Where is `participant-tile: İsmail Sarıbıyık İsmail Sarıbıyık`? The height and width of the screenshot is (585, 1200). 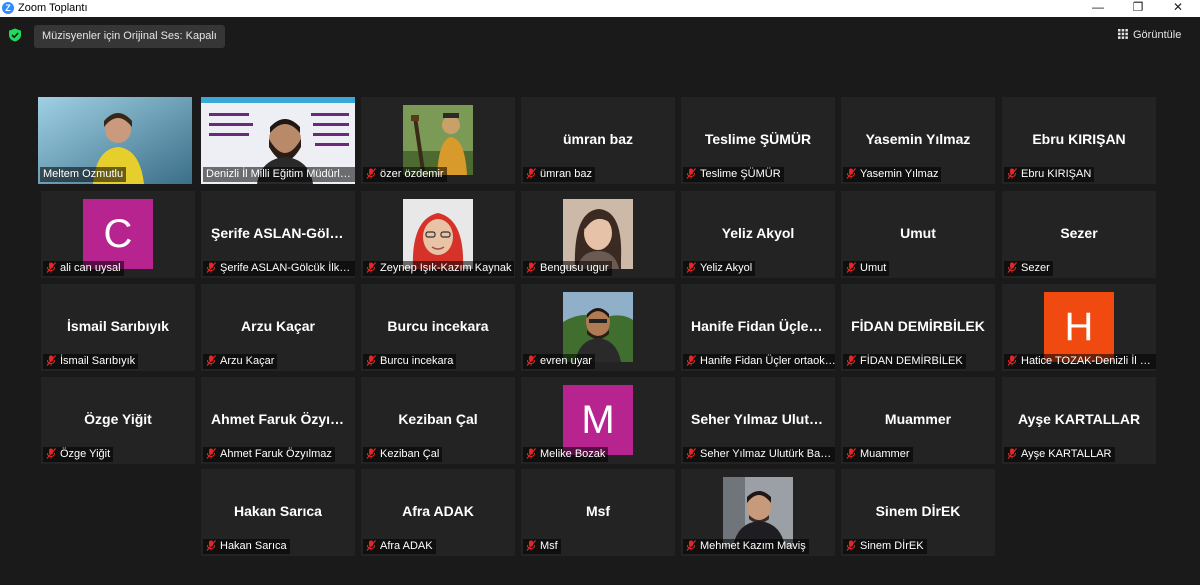 participant-tile: İsmail Sarıbıyık İsmail Sarıbıyık is located at coordinates (118, 327).